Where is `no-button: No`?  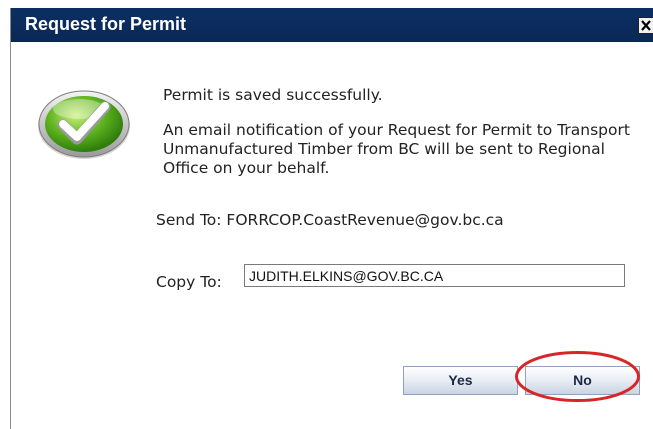
no-button: No is located at coordinates (582, 380).